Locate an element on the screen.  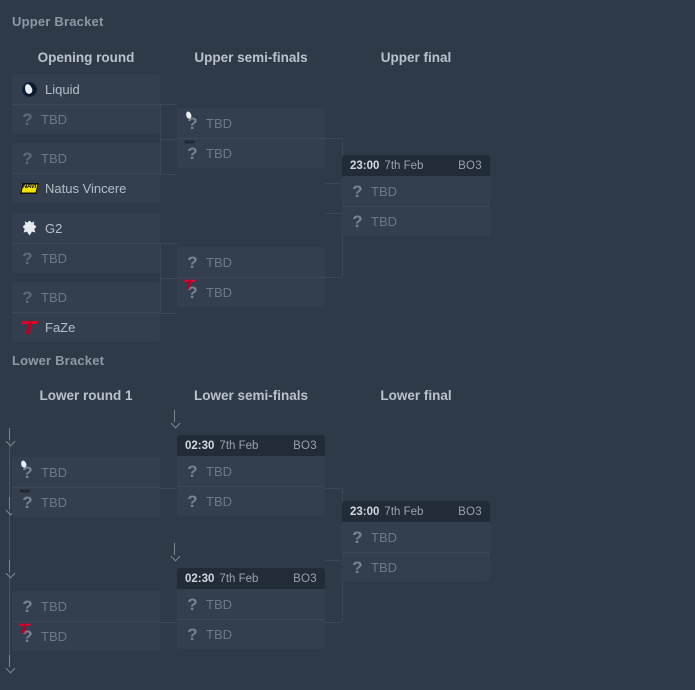
upper-bracket-title: Upper Bracket is located at coordinates (58, 21).